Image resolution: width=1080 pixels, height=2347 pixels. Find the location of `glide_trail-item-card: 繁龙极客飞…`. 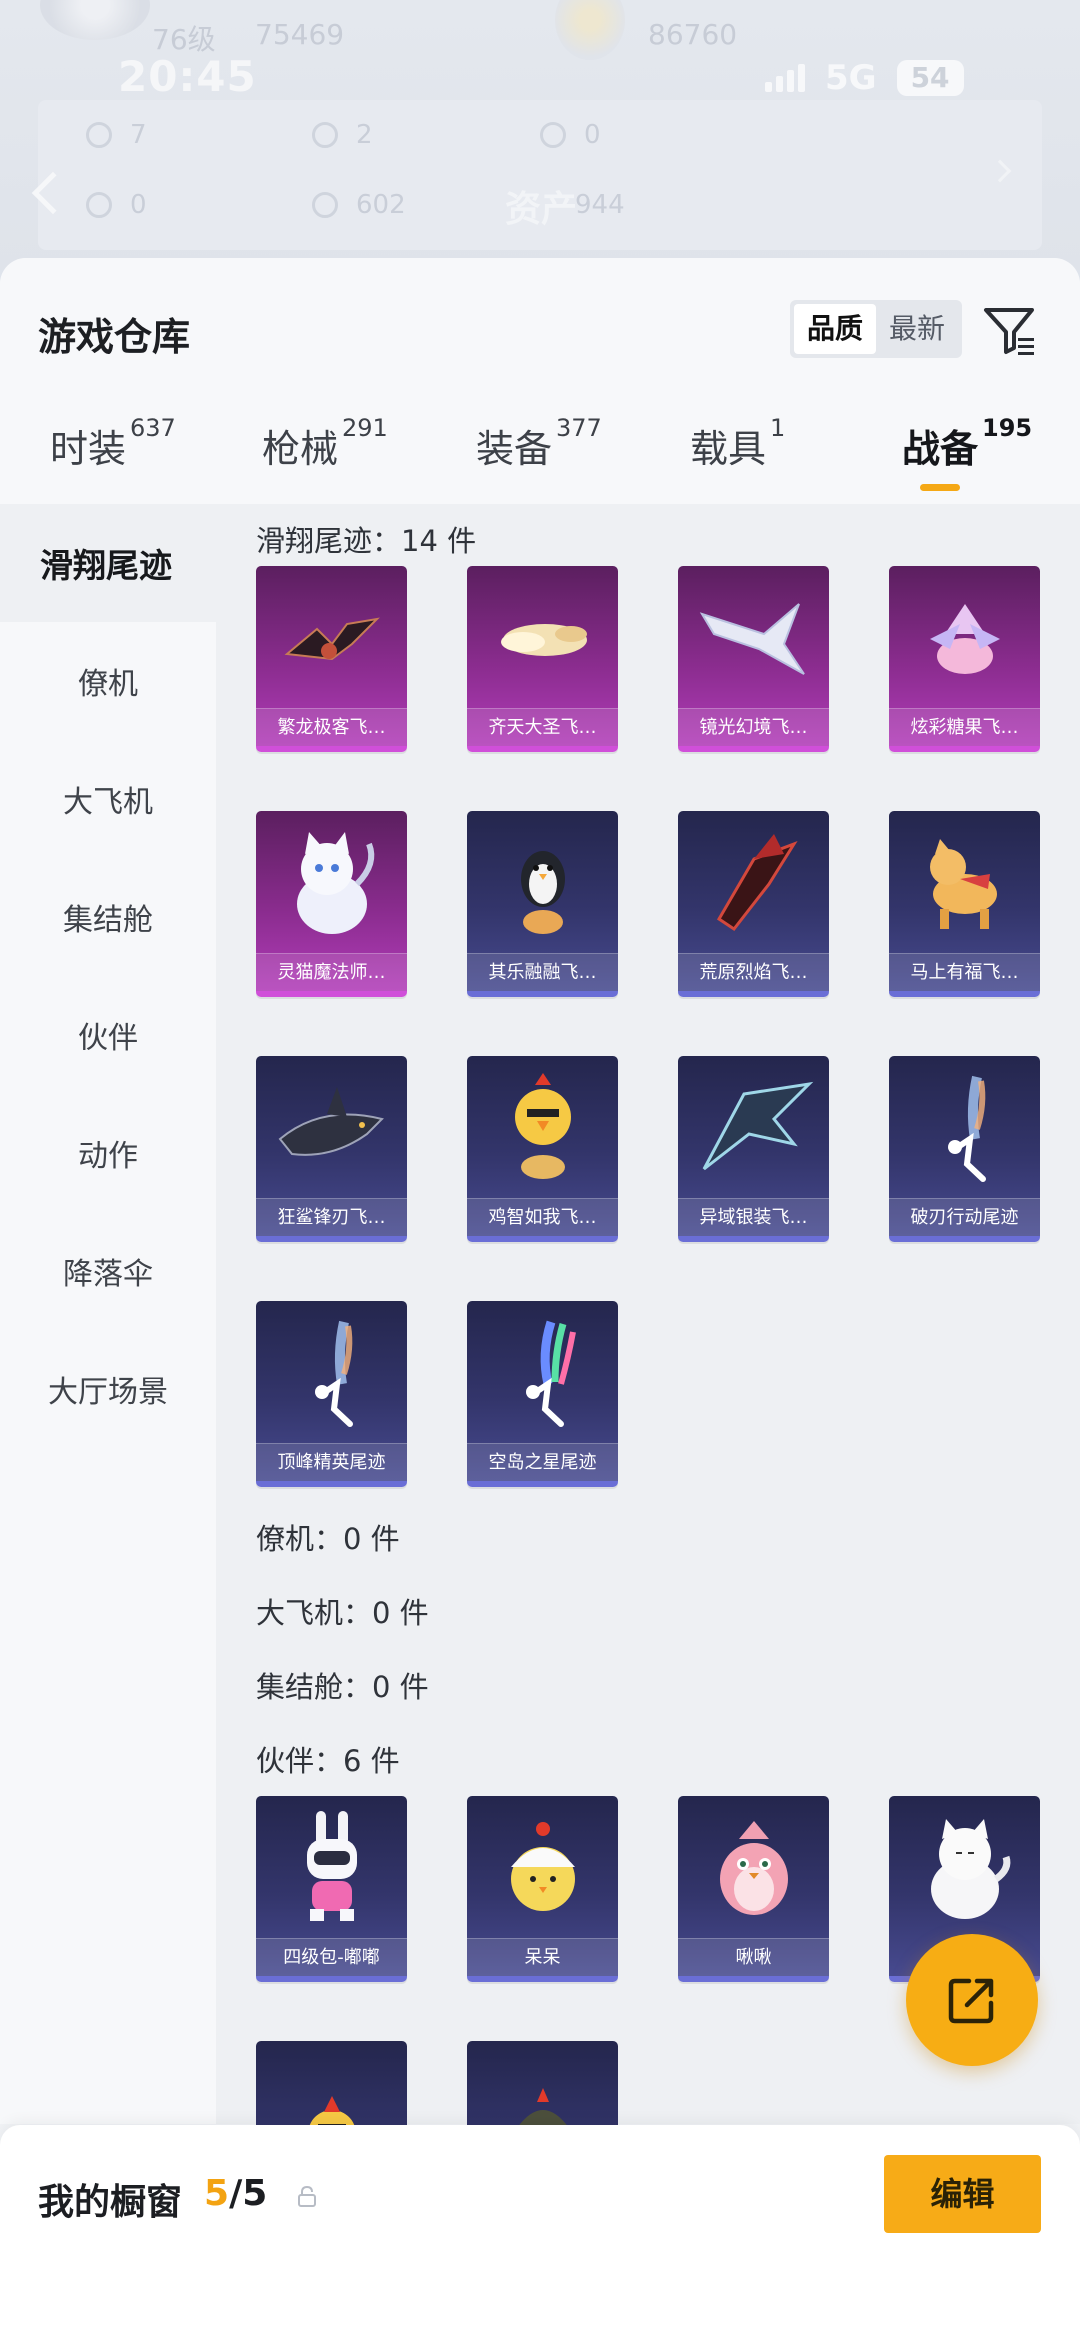

glide_trail-item-card: 繁龙极客飞… is located at coordinates (331, 659).